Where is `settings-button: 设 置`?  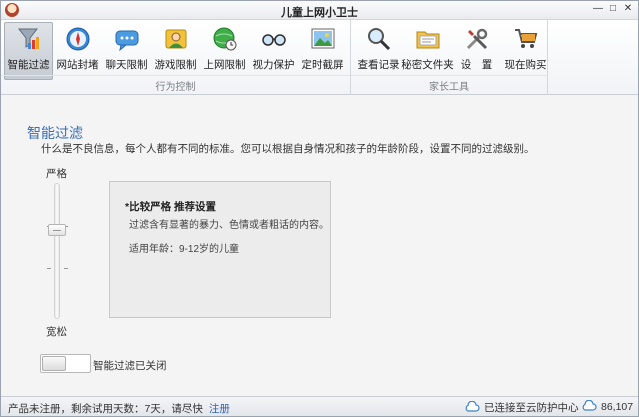
settings-button: 设 置 is located at coordinates (476, 51).